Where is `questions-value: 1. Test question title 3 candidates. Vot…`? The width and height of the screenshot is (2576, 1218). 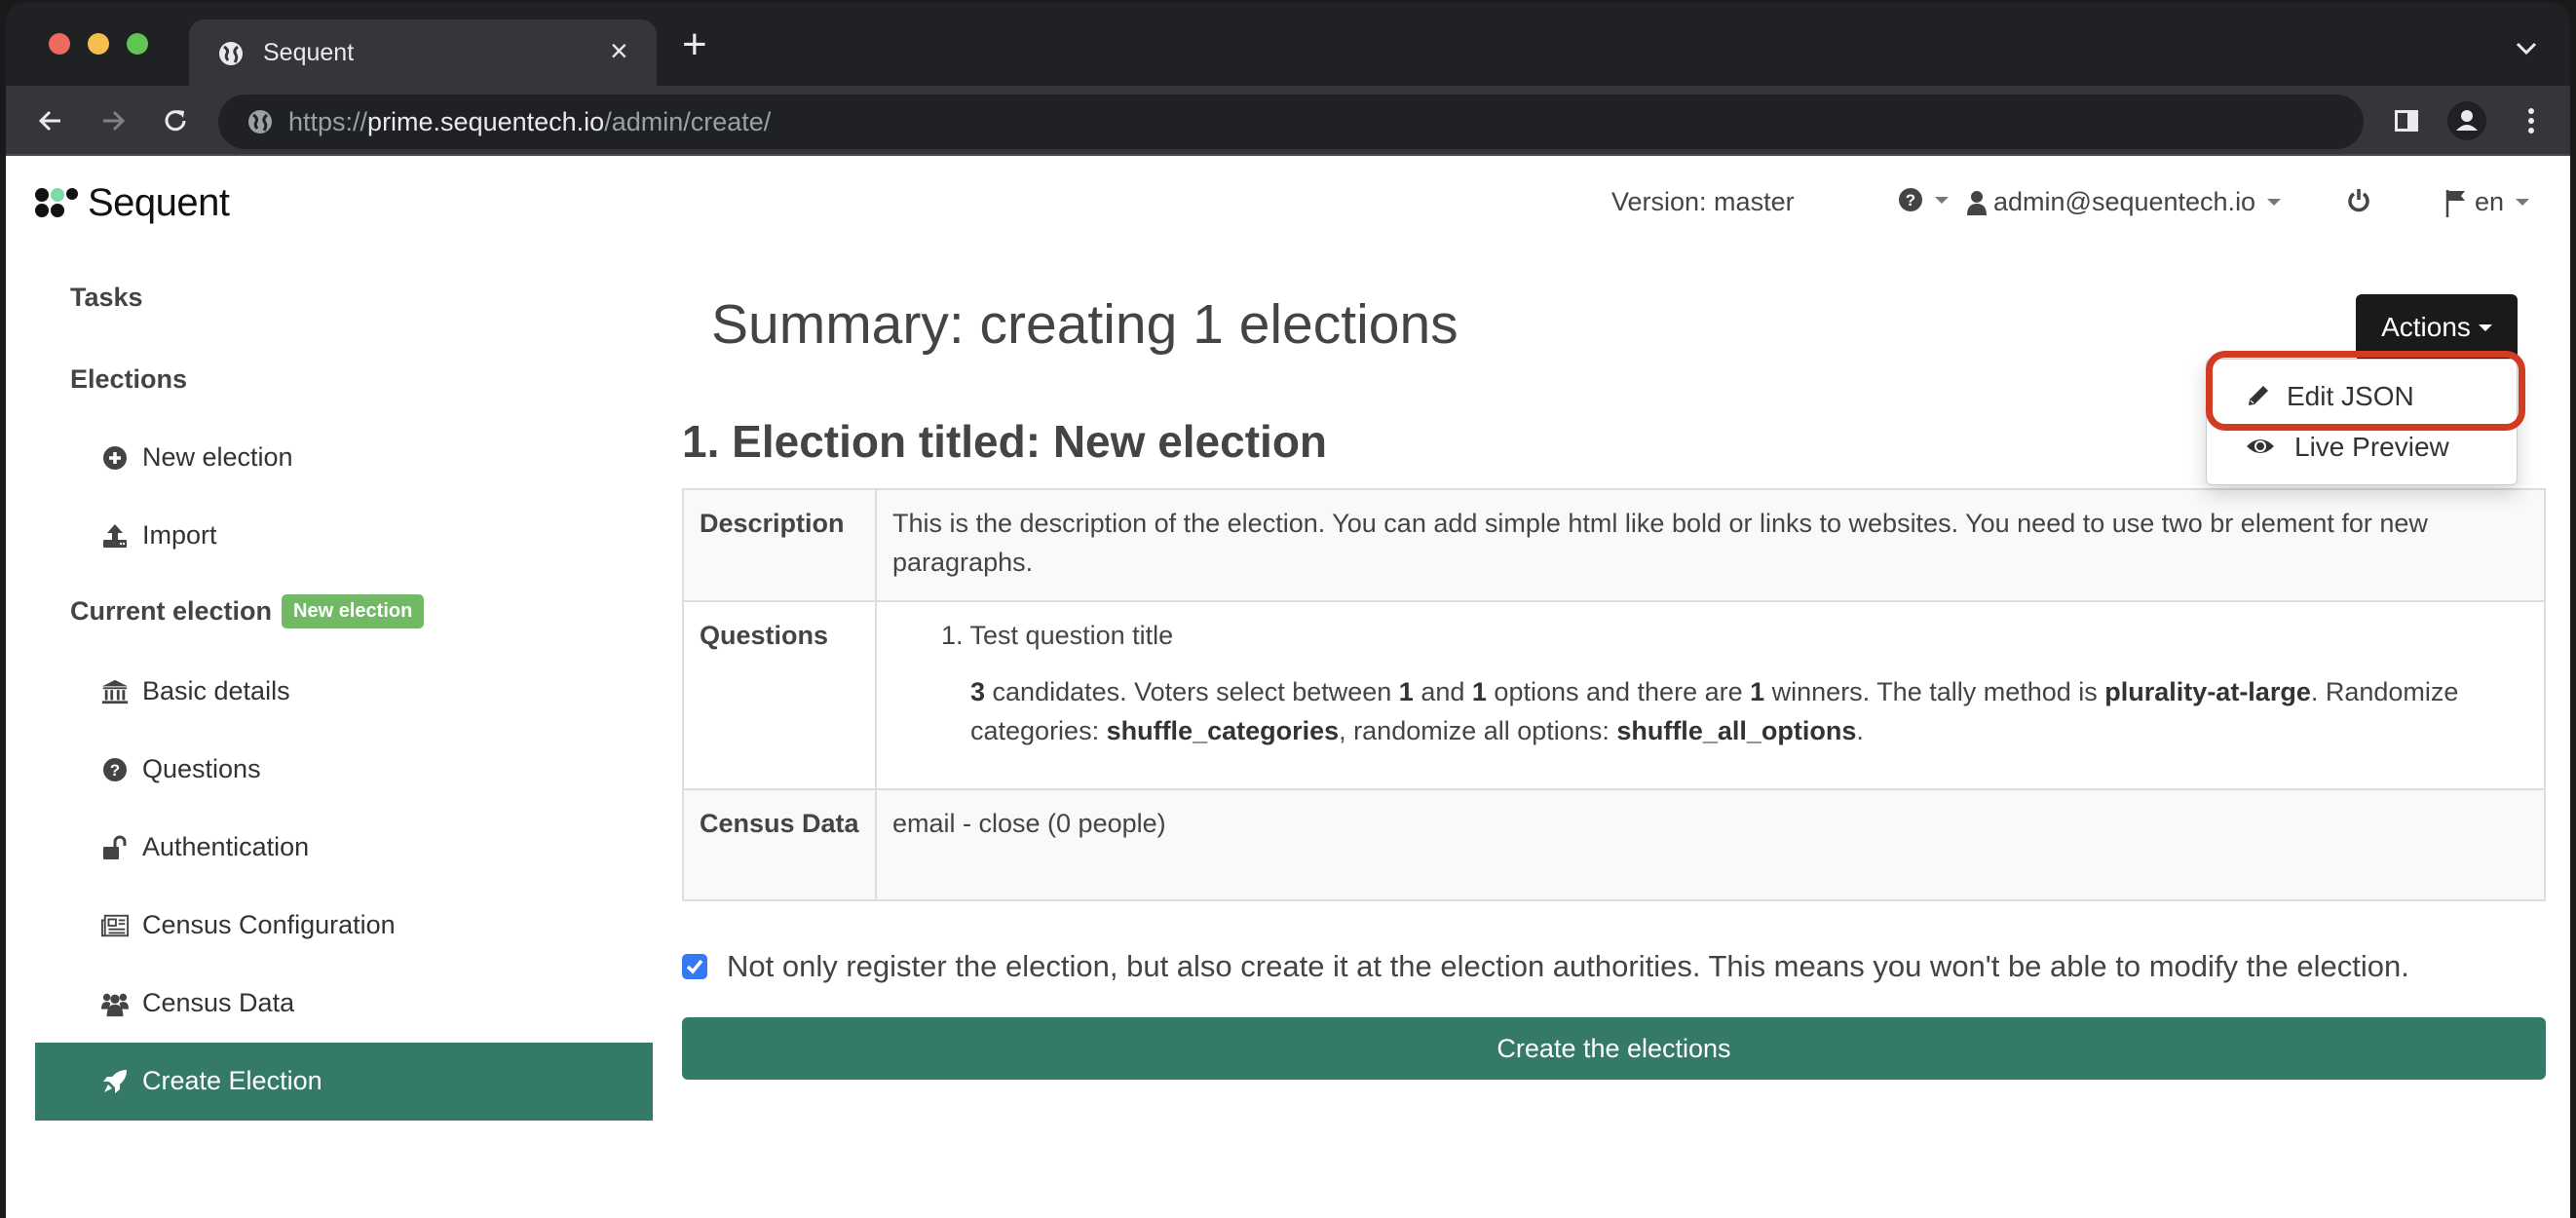
questions-value: 1. Test question title 3 candidates. Vot… is located at coordinates (1710, 695).